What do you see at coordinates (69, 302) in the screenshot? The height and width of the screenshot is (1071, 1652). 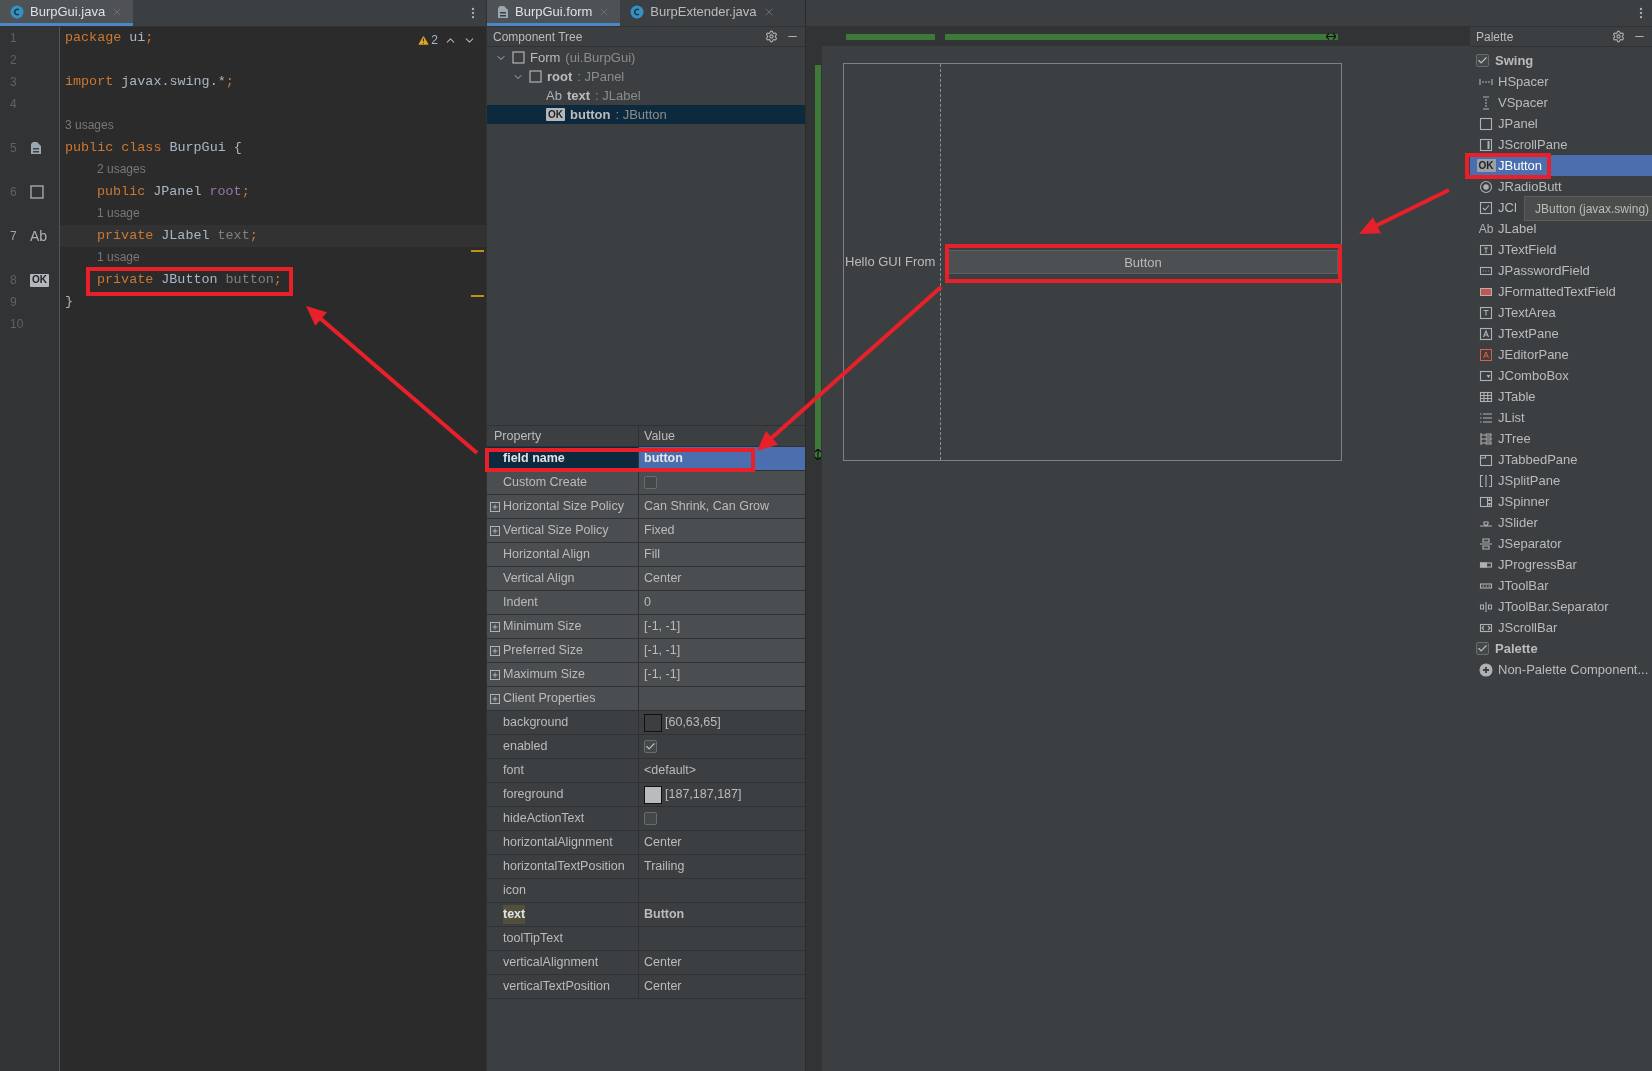 I see `code-line: }` at bounding box center [69, 302].